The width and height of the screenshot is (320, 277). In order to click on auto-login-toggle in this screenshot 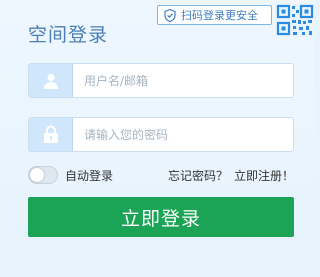, I will do `click(43, 175)`.